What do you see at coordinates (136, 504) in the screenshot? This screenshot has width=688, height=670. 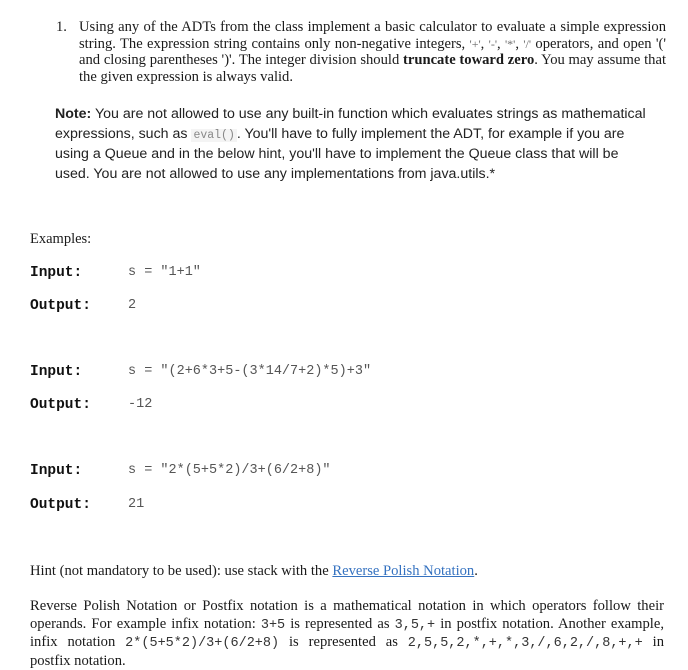 I see `output-value: 21` at bounding box center [136, 504].